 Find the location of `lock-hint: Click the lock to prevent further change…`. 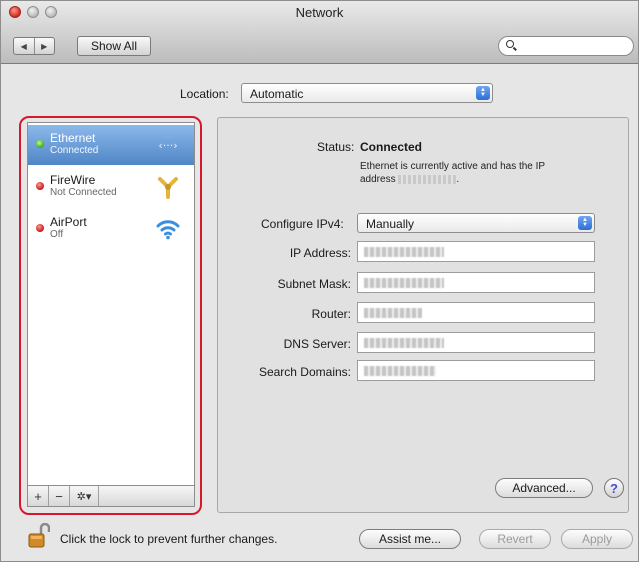

lock-hint: Click the lock to prevent further change… is located at coordinates (169, 539).